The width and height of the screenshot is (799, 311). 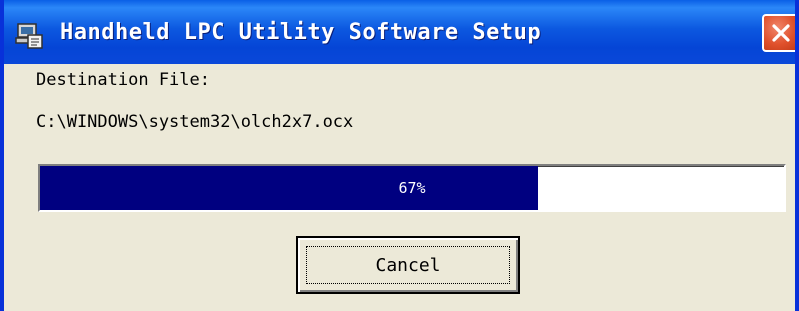 I want to click on cancel-button: Cancel, so click(x=408, y=265).